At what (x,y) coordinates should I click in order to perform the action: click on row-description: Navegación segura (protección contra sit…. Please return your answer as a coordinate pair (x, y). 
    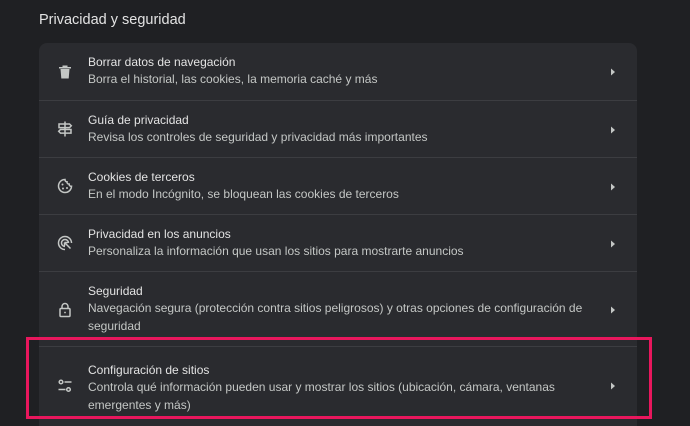
    Looking at the image, I should click on (335, 317).